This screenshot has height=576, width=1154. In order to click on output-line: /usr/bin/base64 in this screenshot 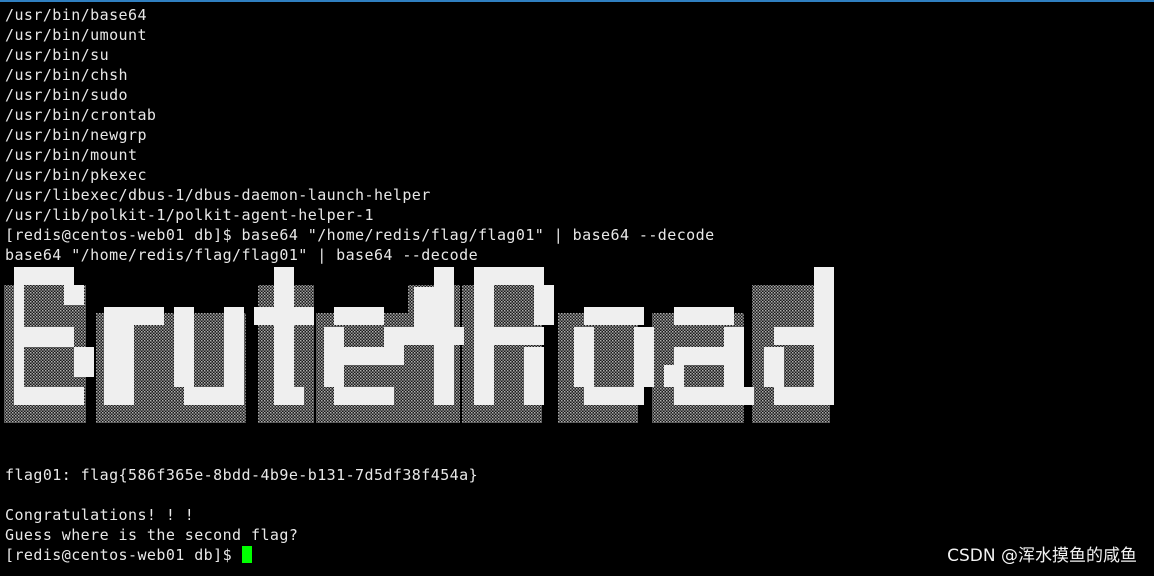, I will do `click(76, 15)`.